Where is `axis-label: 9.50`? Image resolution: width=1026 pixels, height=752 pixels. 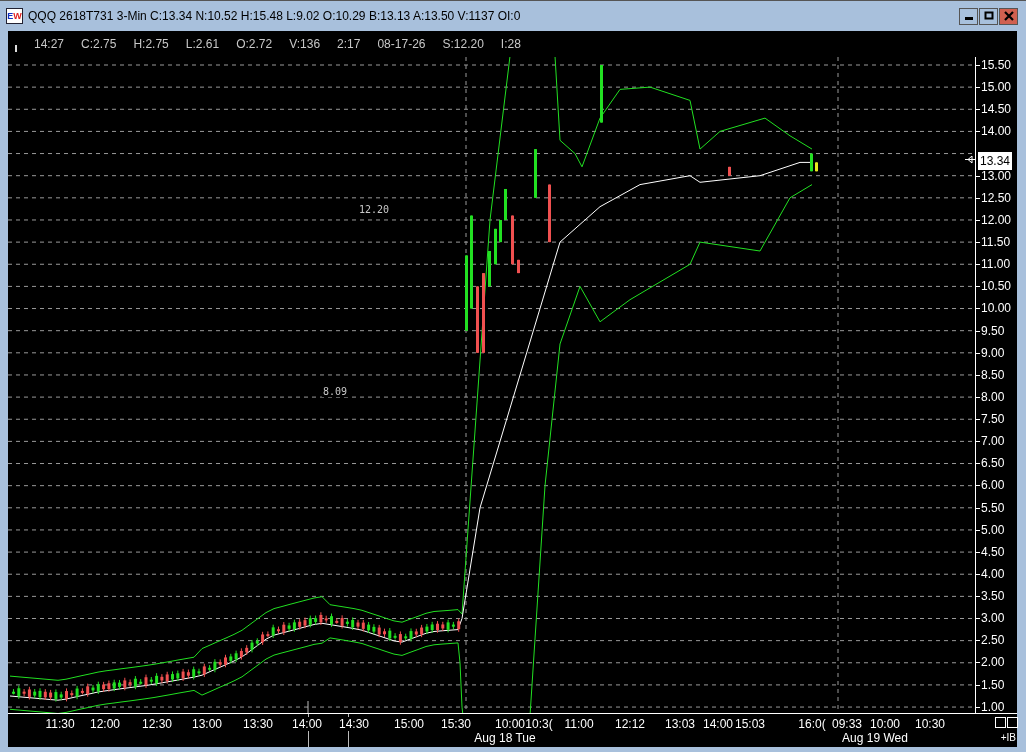 axis-label: 9.50 is located at coordinates (996, 330).